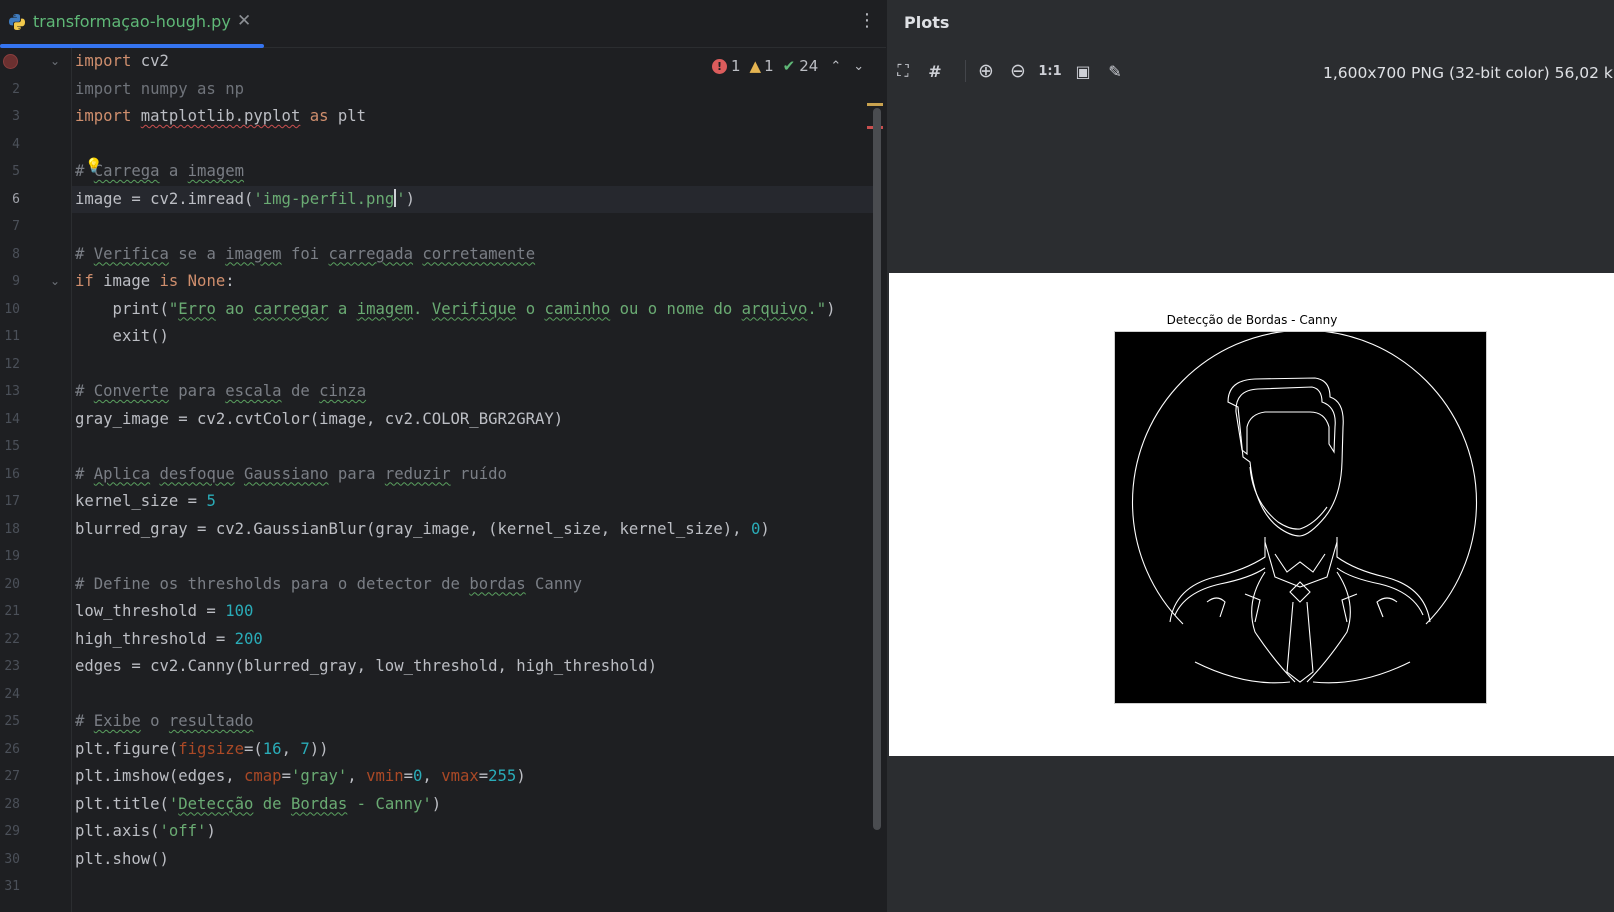 This screenshot has height=912, width=1614. What do you see at coordinates (12, 859) in the screenshot?
I see `line-number: 30` at bounding box center [12, 859].